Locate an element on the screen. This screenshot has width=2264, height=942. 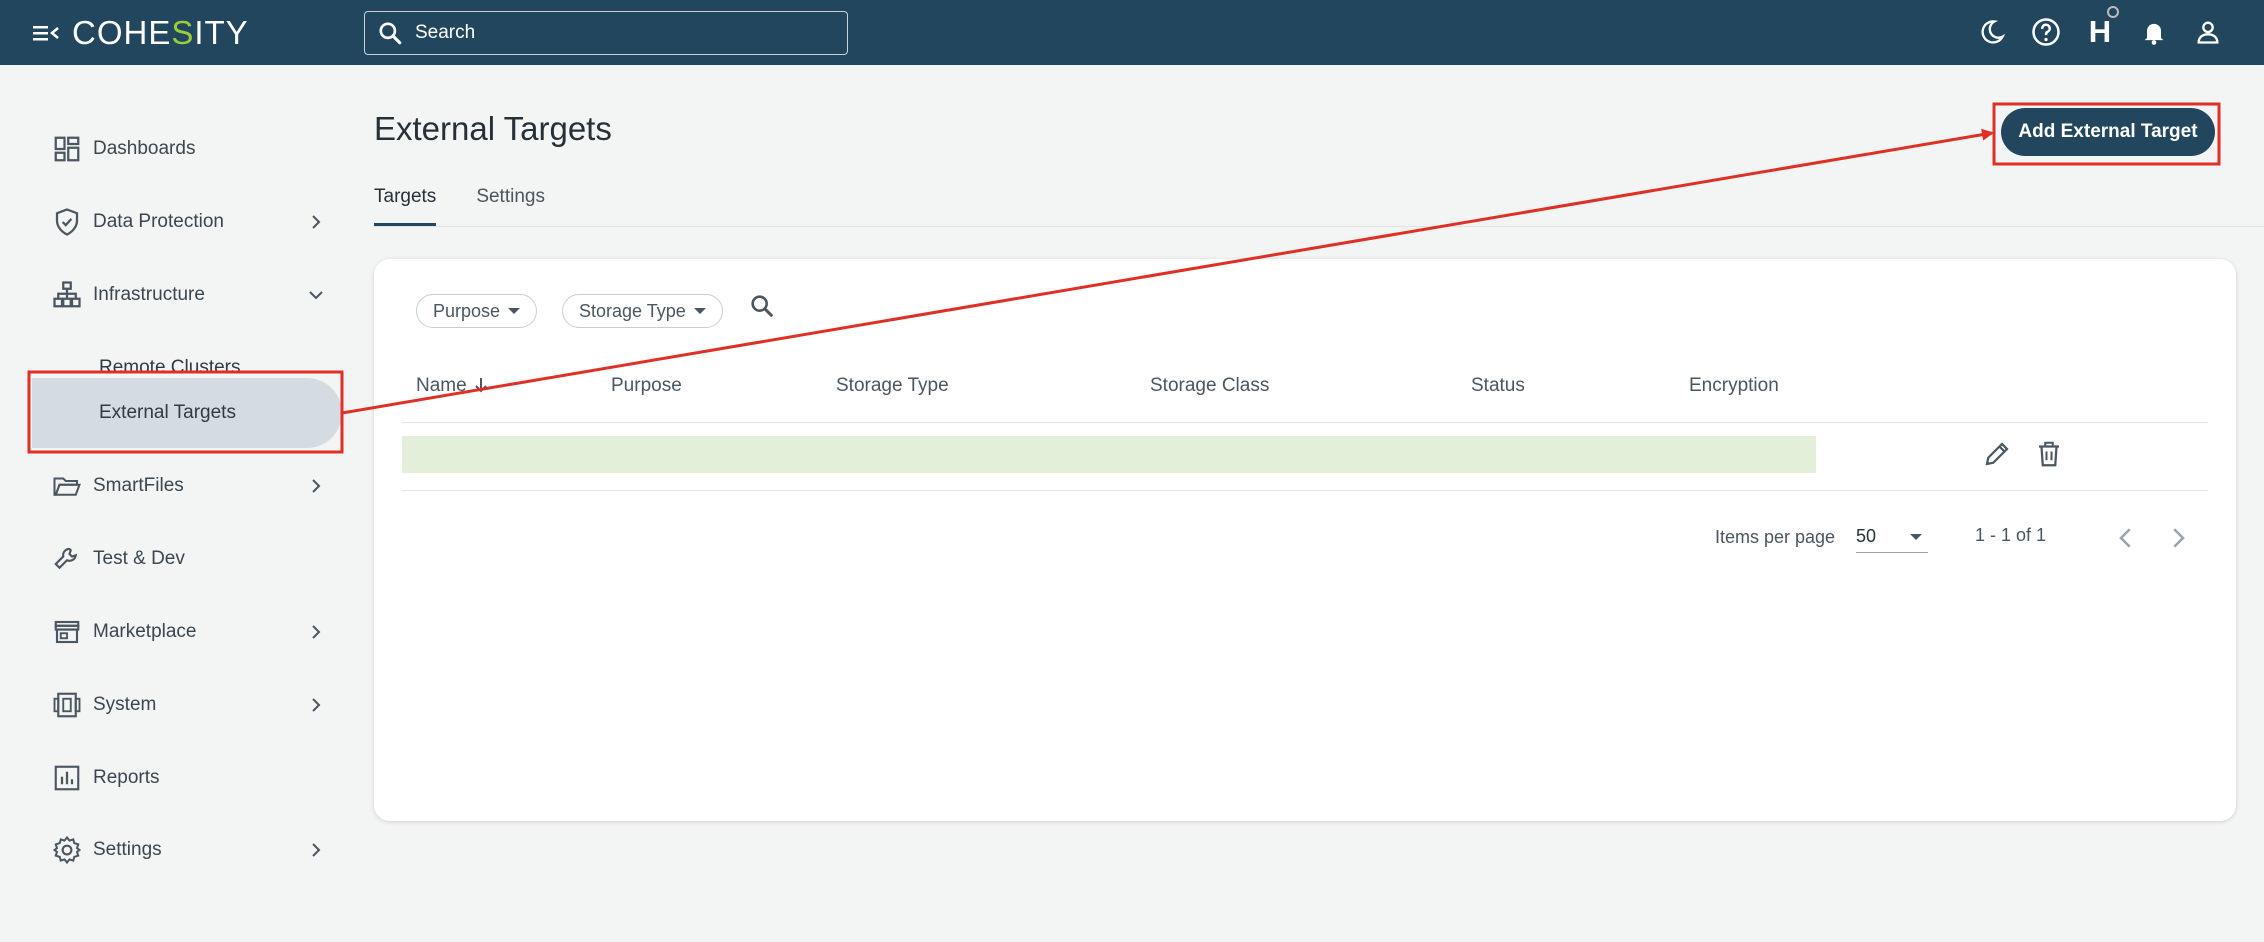
sidebar-item-label: Data Protection is located at coordinates (158, 221).